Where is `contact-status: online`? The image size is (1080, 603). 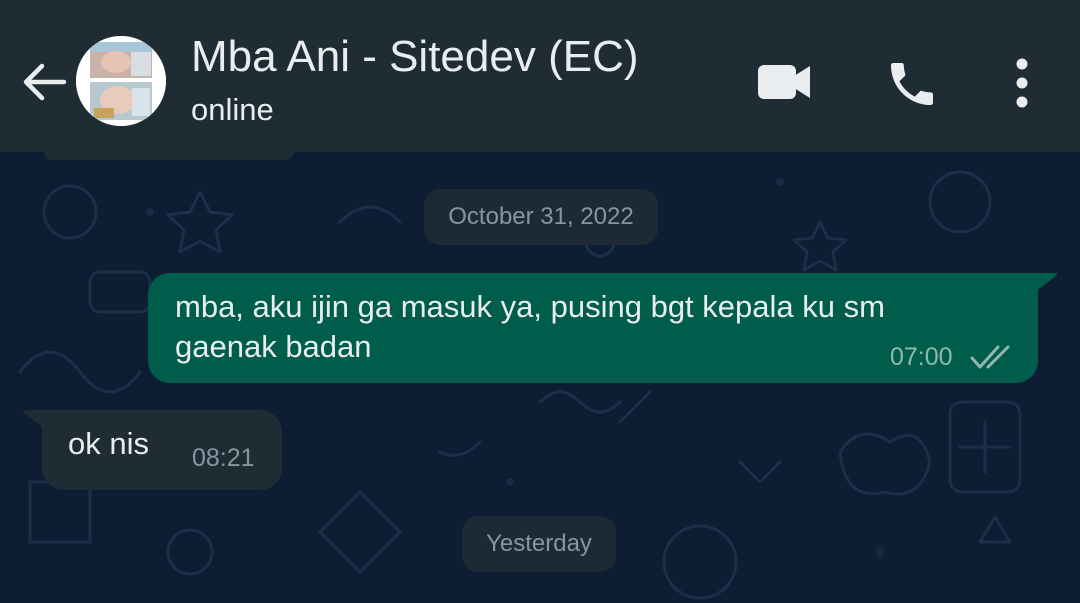
contact-status: online is located at coordinates (232, 109).